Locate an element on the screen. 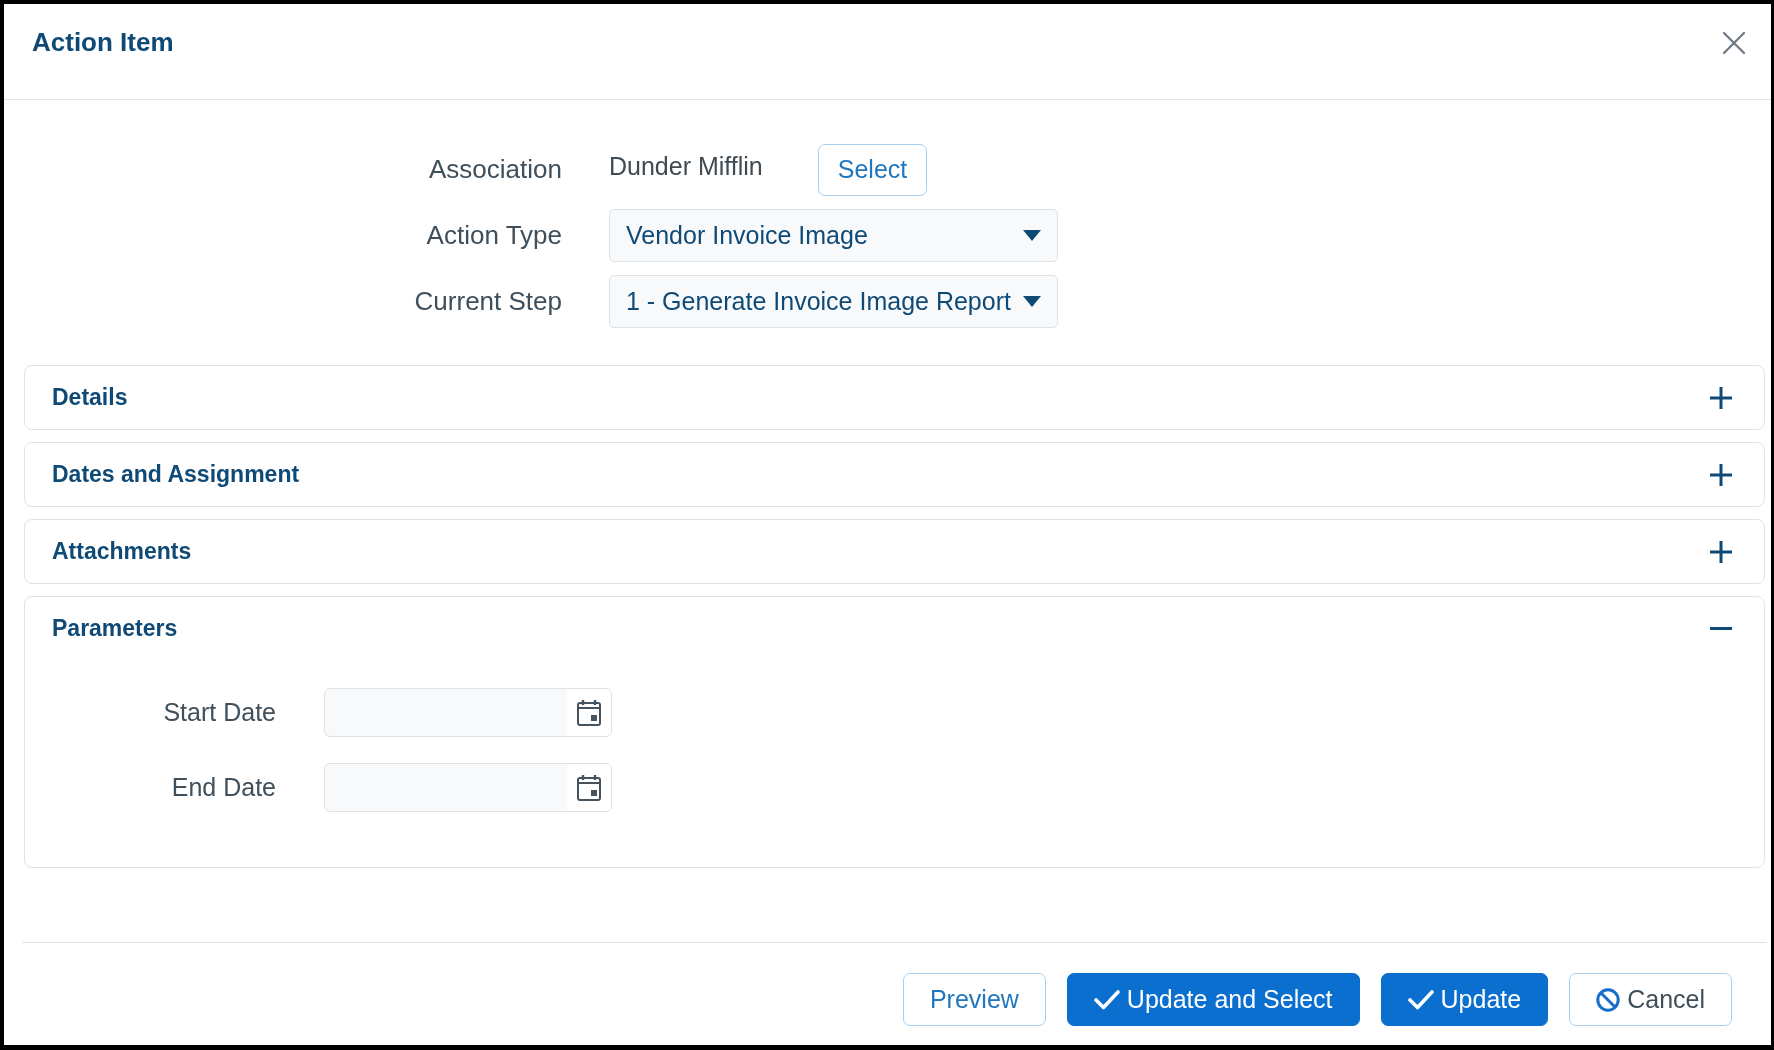  field-label: Current Step is located at coordinates (487, 301).